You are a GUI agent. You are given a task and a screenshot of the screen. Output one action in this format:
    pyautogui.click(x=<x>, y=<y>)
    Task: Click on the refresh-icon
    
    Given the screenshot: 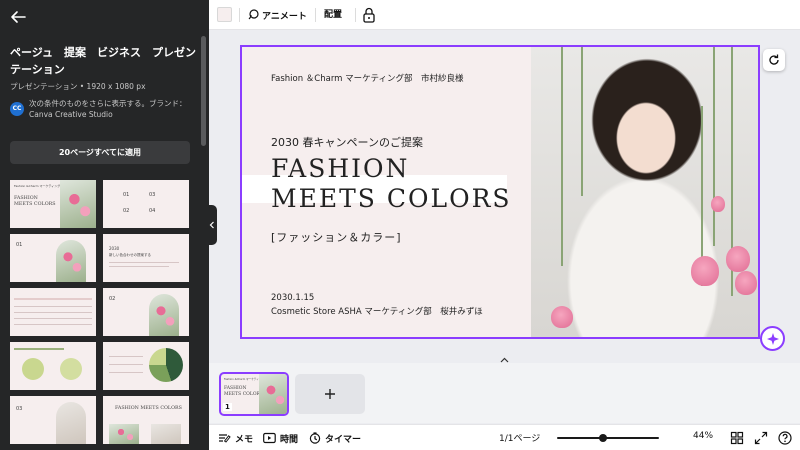 What is the action you would take?
    pyautogui.click(x=774, y=59)
    